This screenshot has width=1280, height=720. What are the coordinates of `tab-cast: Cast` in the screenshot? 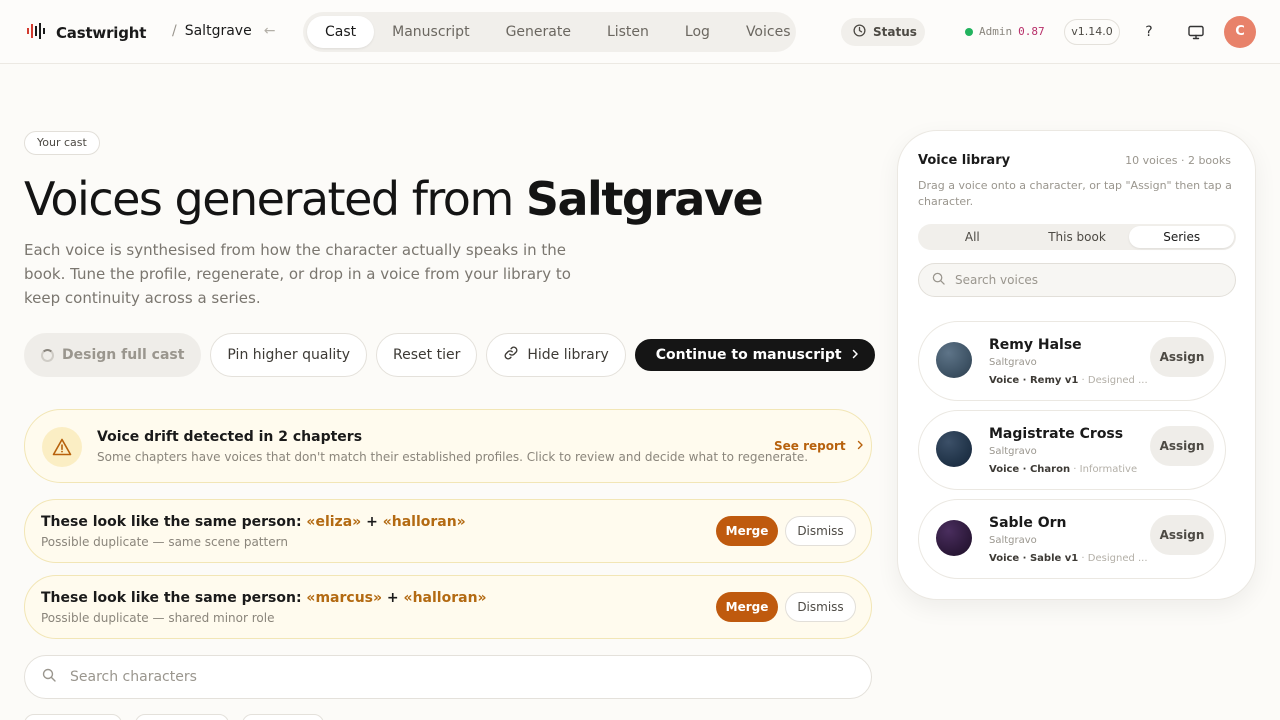 It's located at (341, 32).